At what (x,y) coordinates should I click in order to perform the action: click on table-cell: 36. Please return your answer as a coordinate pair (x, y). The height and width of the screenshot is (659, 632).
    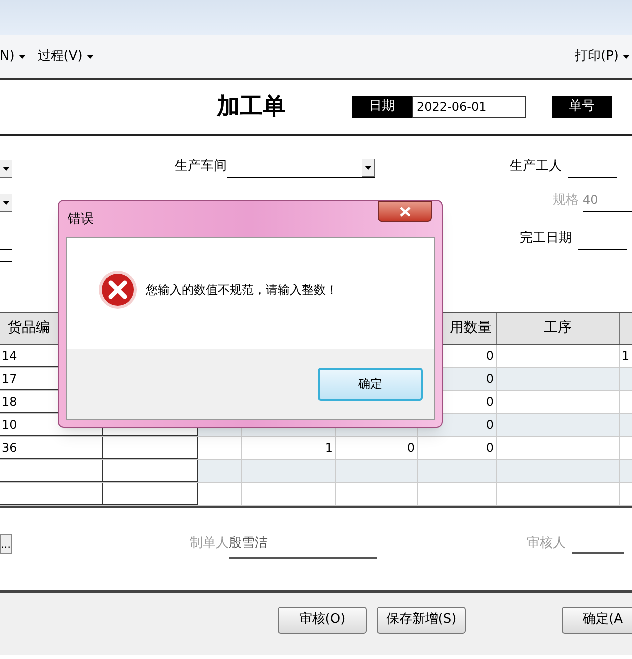
    Looking at the image, I should click on (51, 448).